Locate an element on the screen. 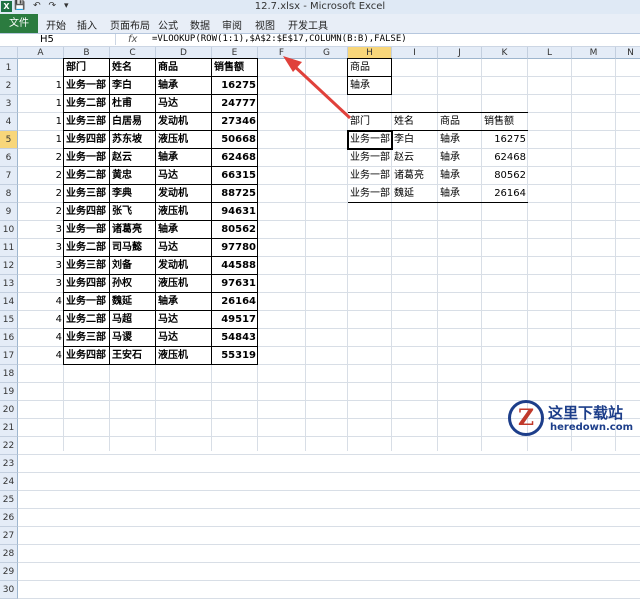  tab-review: 审阅 is located at coordinates (232, 24).